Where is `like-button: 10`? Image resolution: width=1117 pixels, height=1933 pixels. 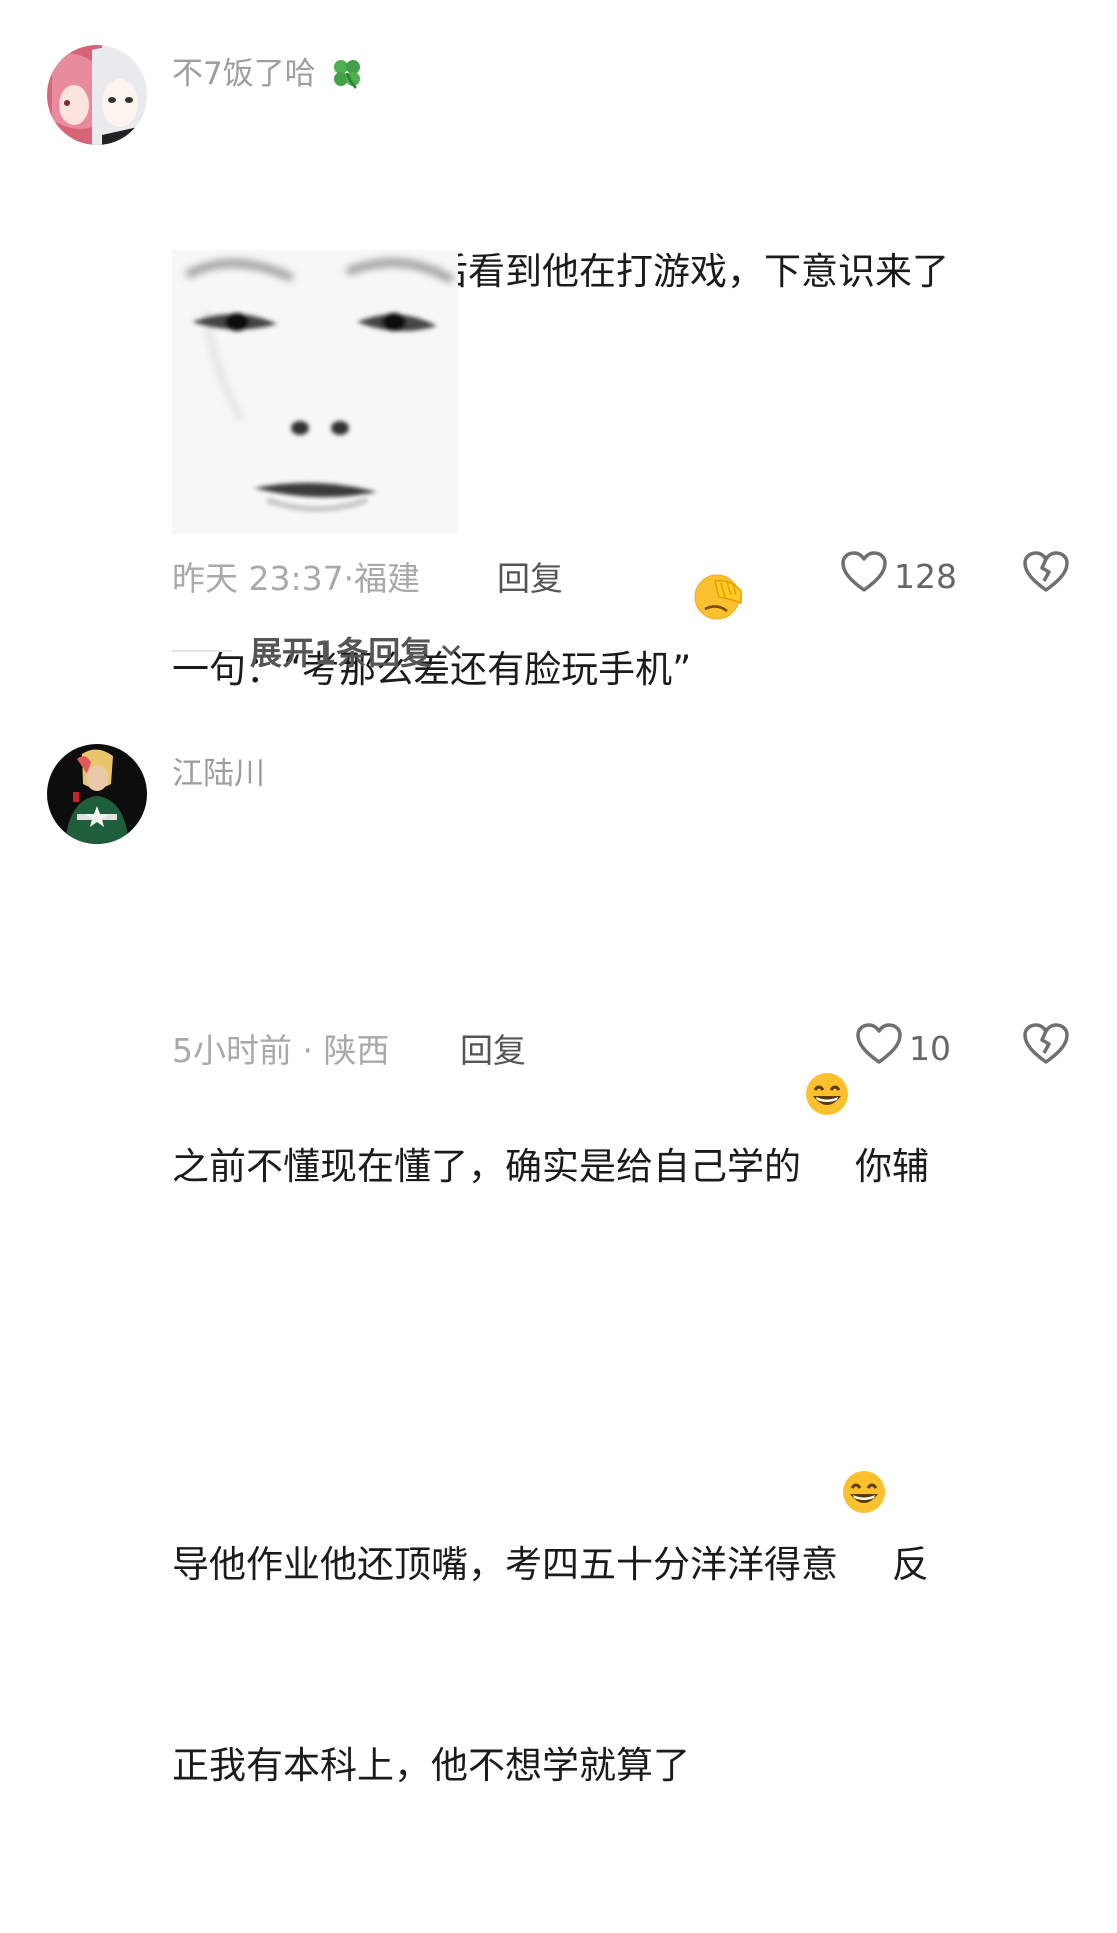 like-button: 10 is located at coordinates (903, 1048).